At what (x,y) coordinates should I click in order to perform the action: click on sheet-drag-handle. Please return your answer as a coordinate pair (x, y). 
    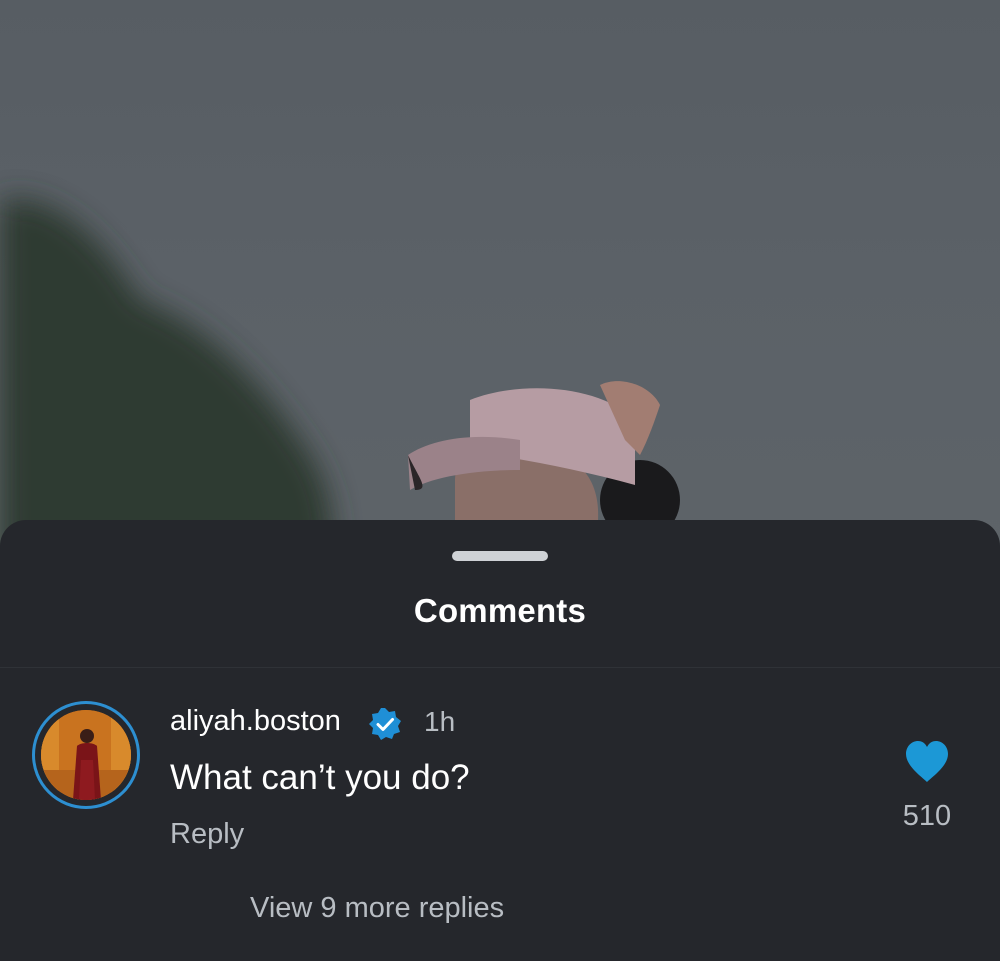
    Looking at the image, I should click on (500, 556).